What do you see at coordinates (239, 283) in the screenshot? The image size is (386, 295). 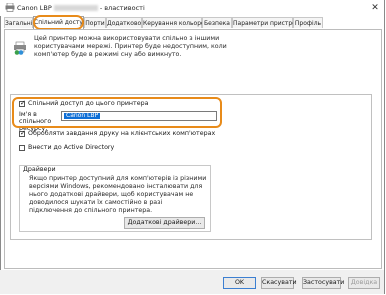 I see `ok-button: OK` at bounding box center [239, 283].